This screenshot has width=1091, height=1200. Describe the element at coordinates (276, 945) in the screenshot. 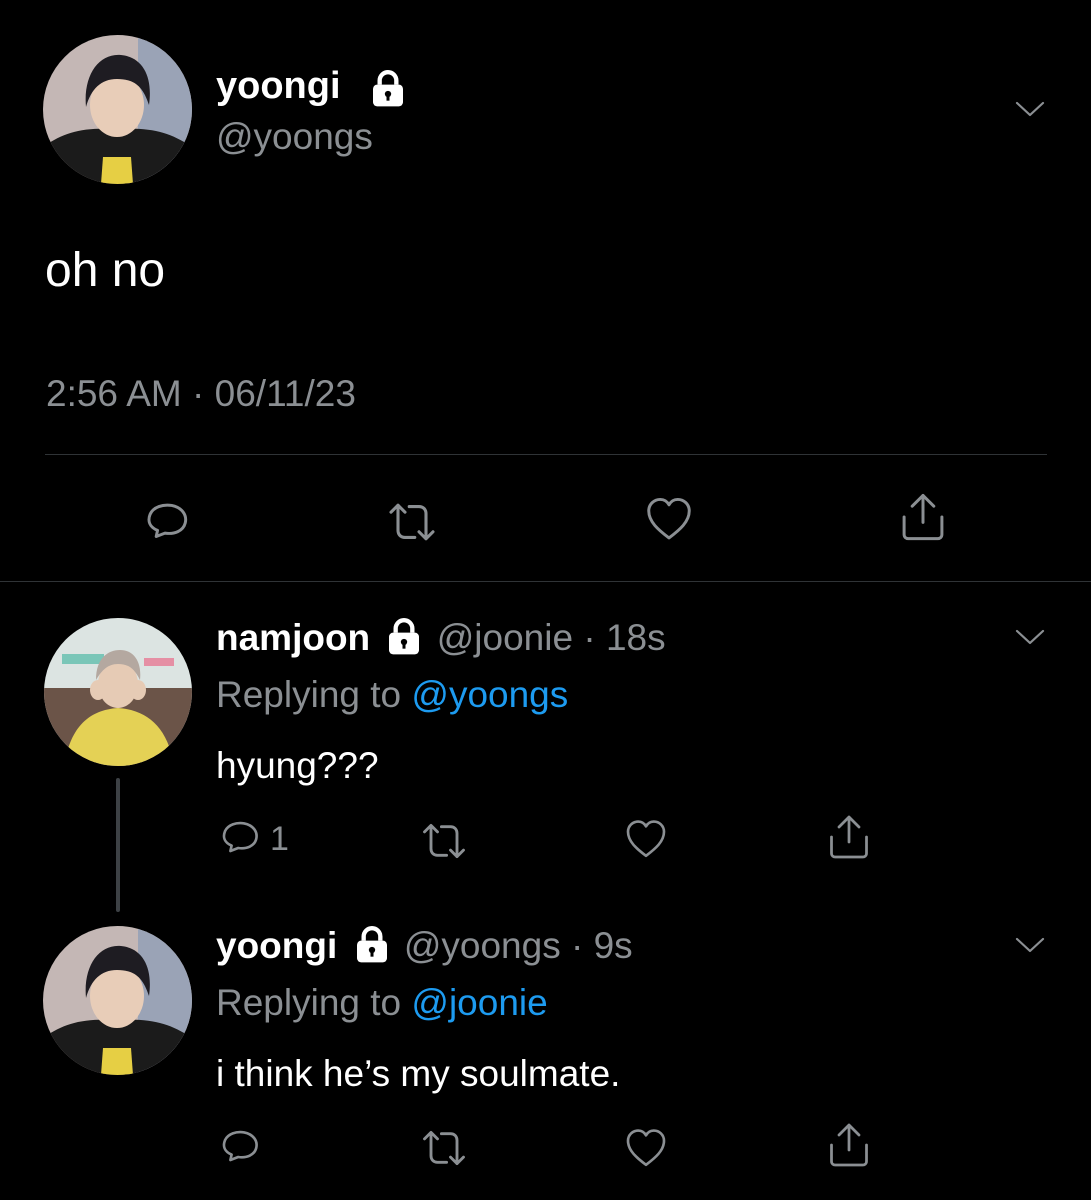

I see `reply-2-display-name: yoongi` at that location.